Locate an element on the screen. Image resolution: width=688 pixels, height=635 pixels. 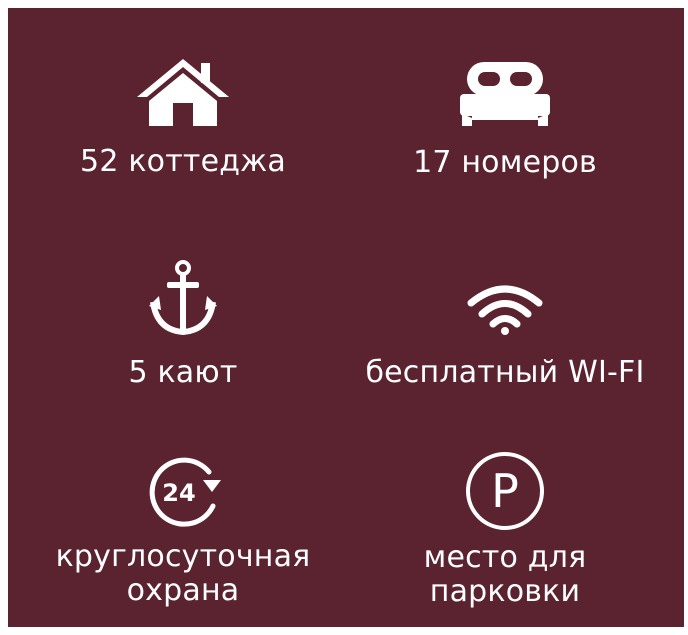
feature-cottages: 52 коттеджа is located at coordinates (183, 118).